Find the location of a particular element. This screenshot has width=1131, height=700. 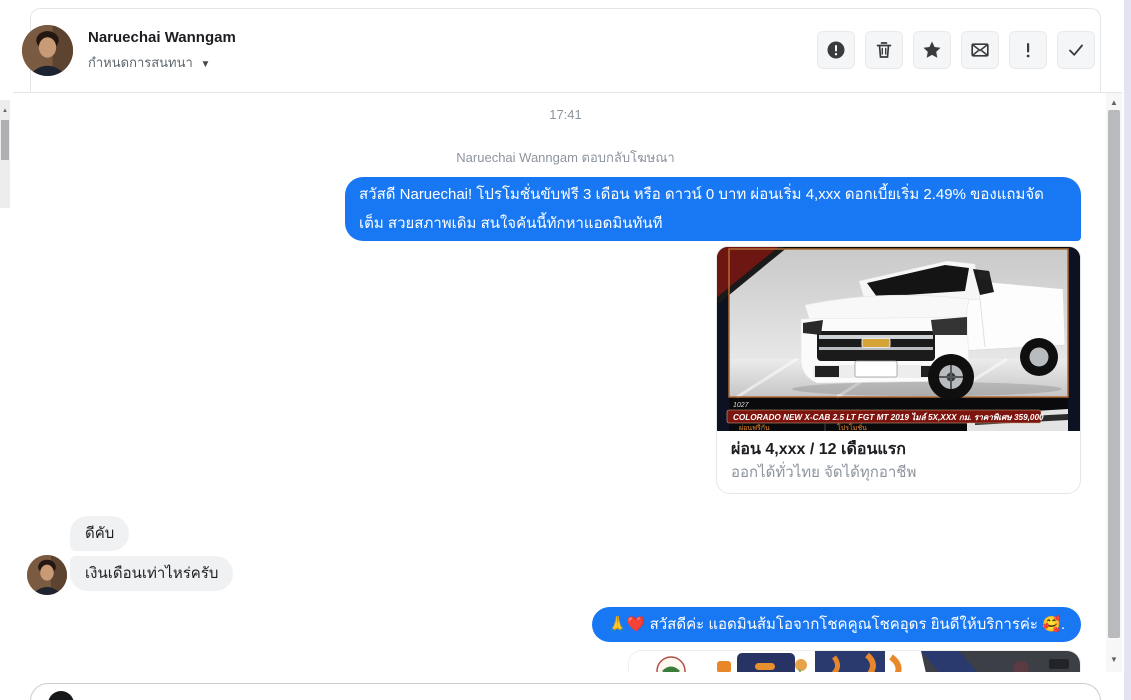

trash-icon is located at coordinates (884, 50).